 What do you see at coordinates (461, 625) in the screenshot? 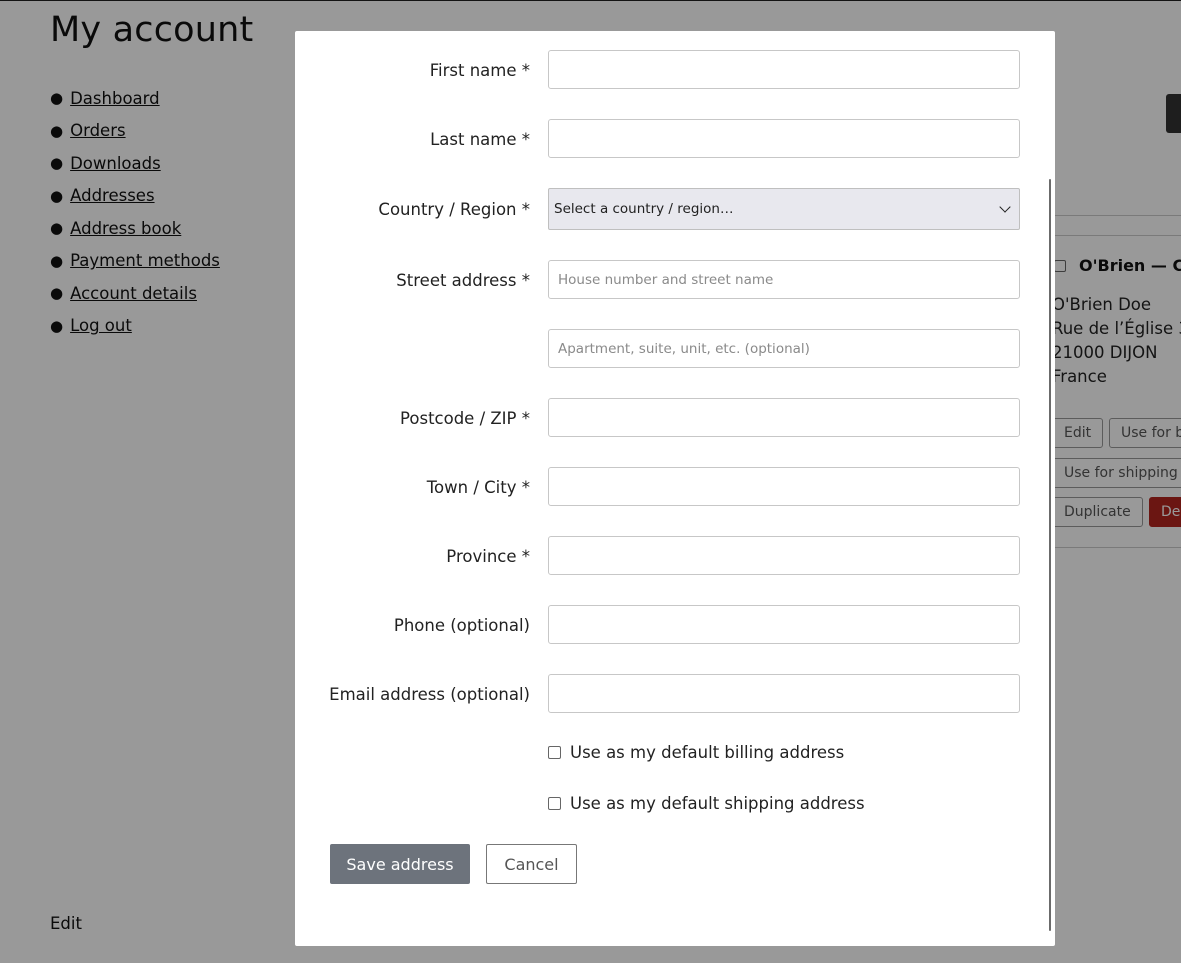
I see `phone-label: Phone (optional)` at bounding box center [461, 625].